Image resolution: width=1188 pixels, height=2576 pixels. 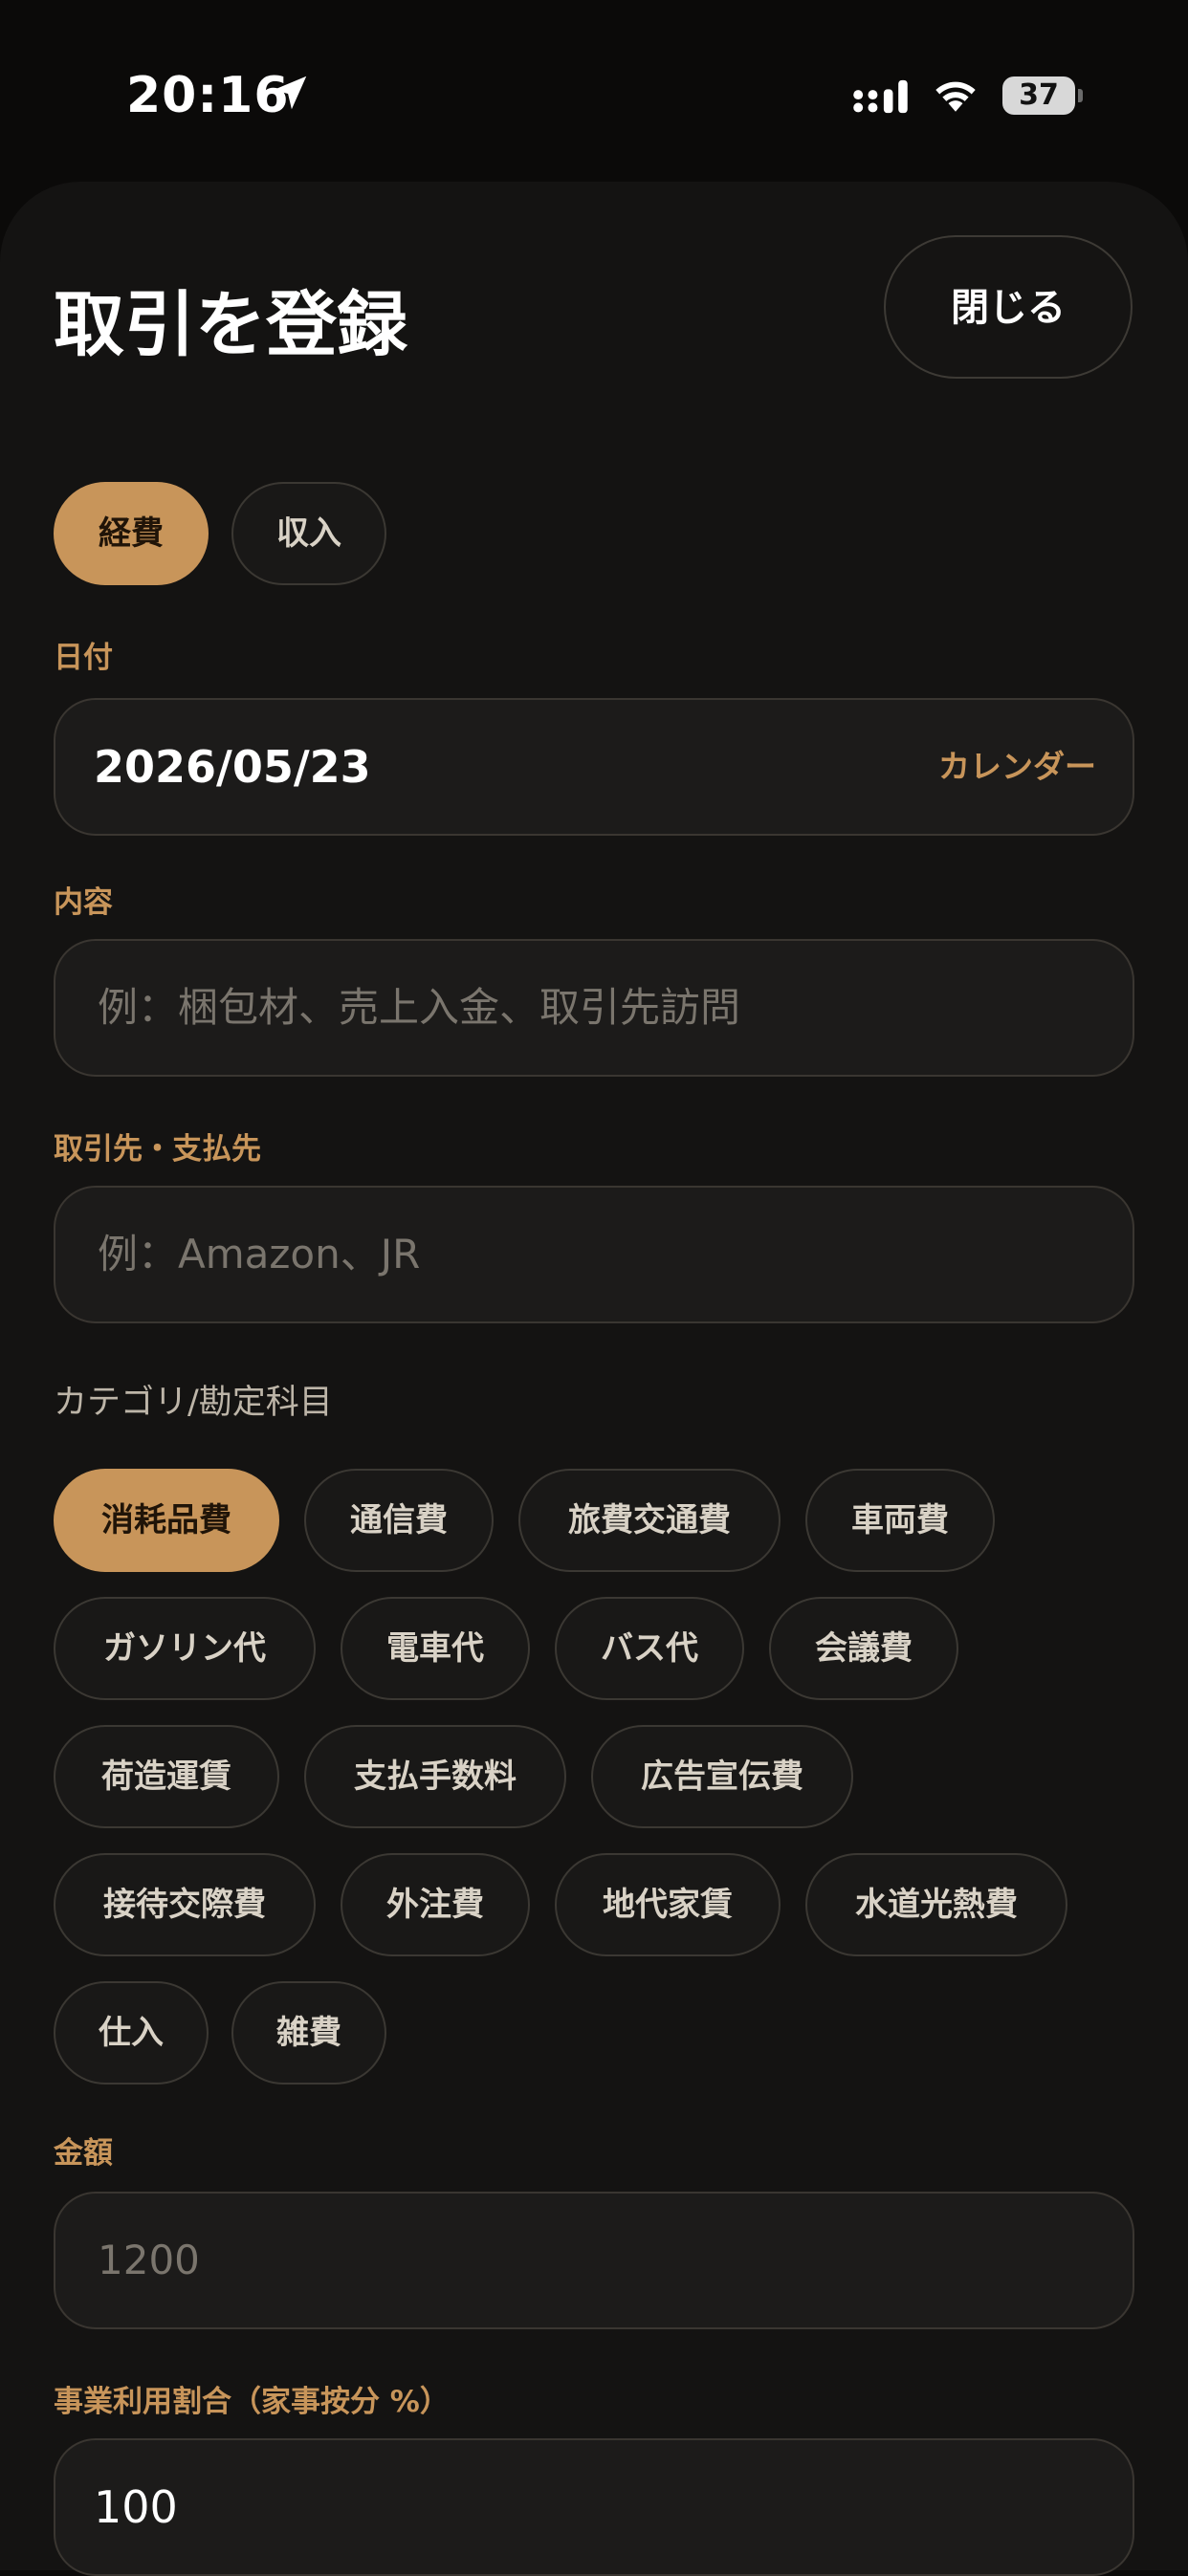 What do you see at coordinates (955, 96) in the screenshot?
I see `wifi-icon` at bounding box center [955, 96].